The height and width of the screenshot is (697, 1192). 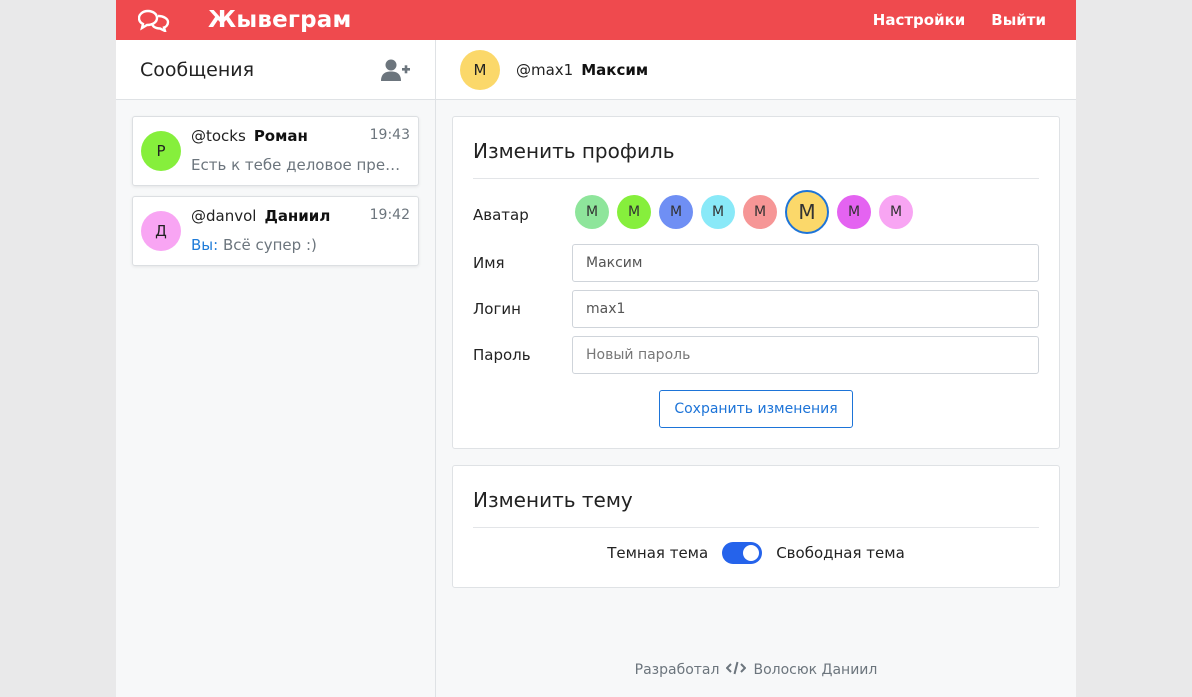 I want to click on edit-theme-card: Изменить тему Темная тема Свободная тема, so click(x=756, y=526).